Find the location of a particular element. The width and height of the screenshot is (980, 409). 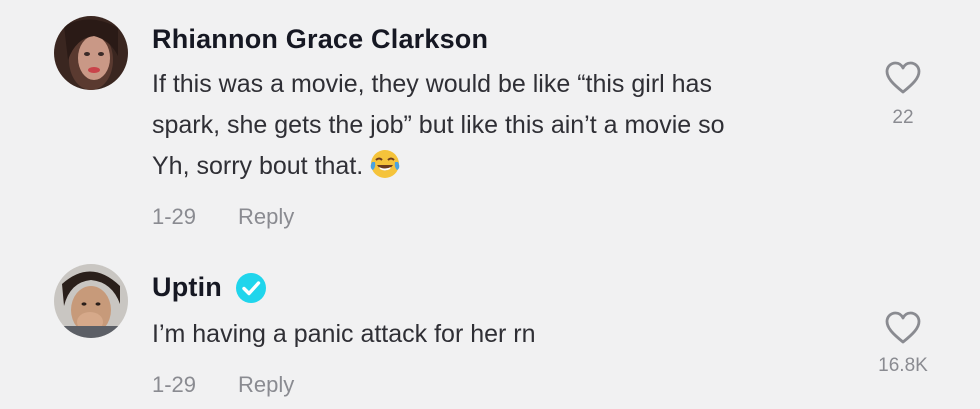

comment-text-line: I’m having a panic attack for her rn is located at coordinates (344, 334).